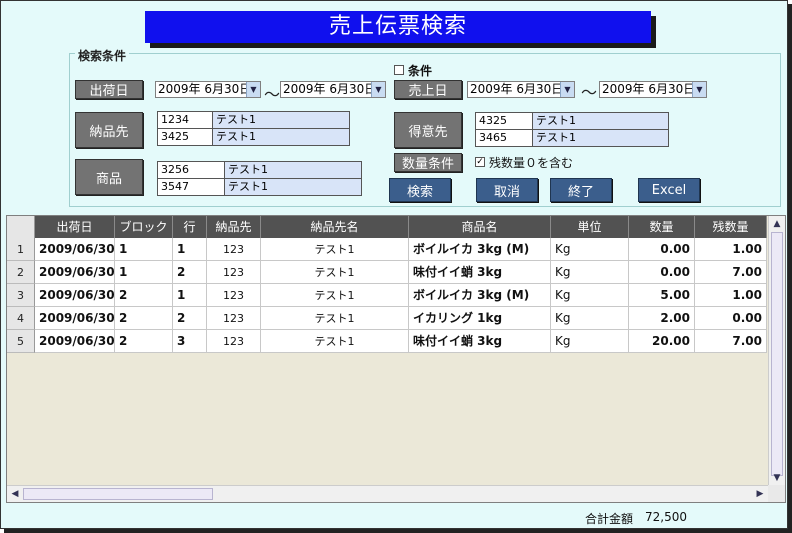  I want to click on delivery-dest-code-1: 1234, so click(185, 120).